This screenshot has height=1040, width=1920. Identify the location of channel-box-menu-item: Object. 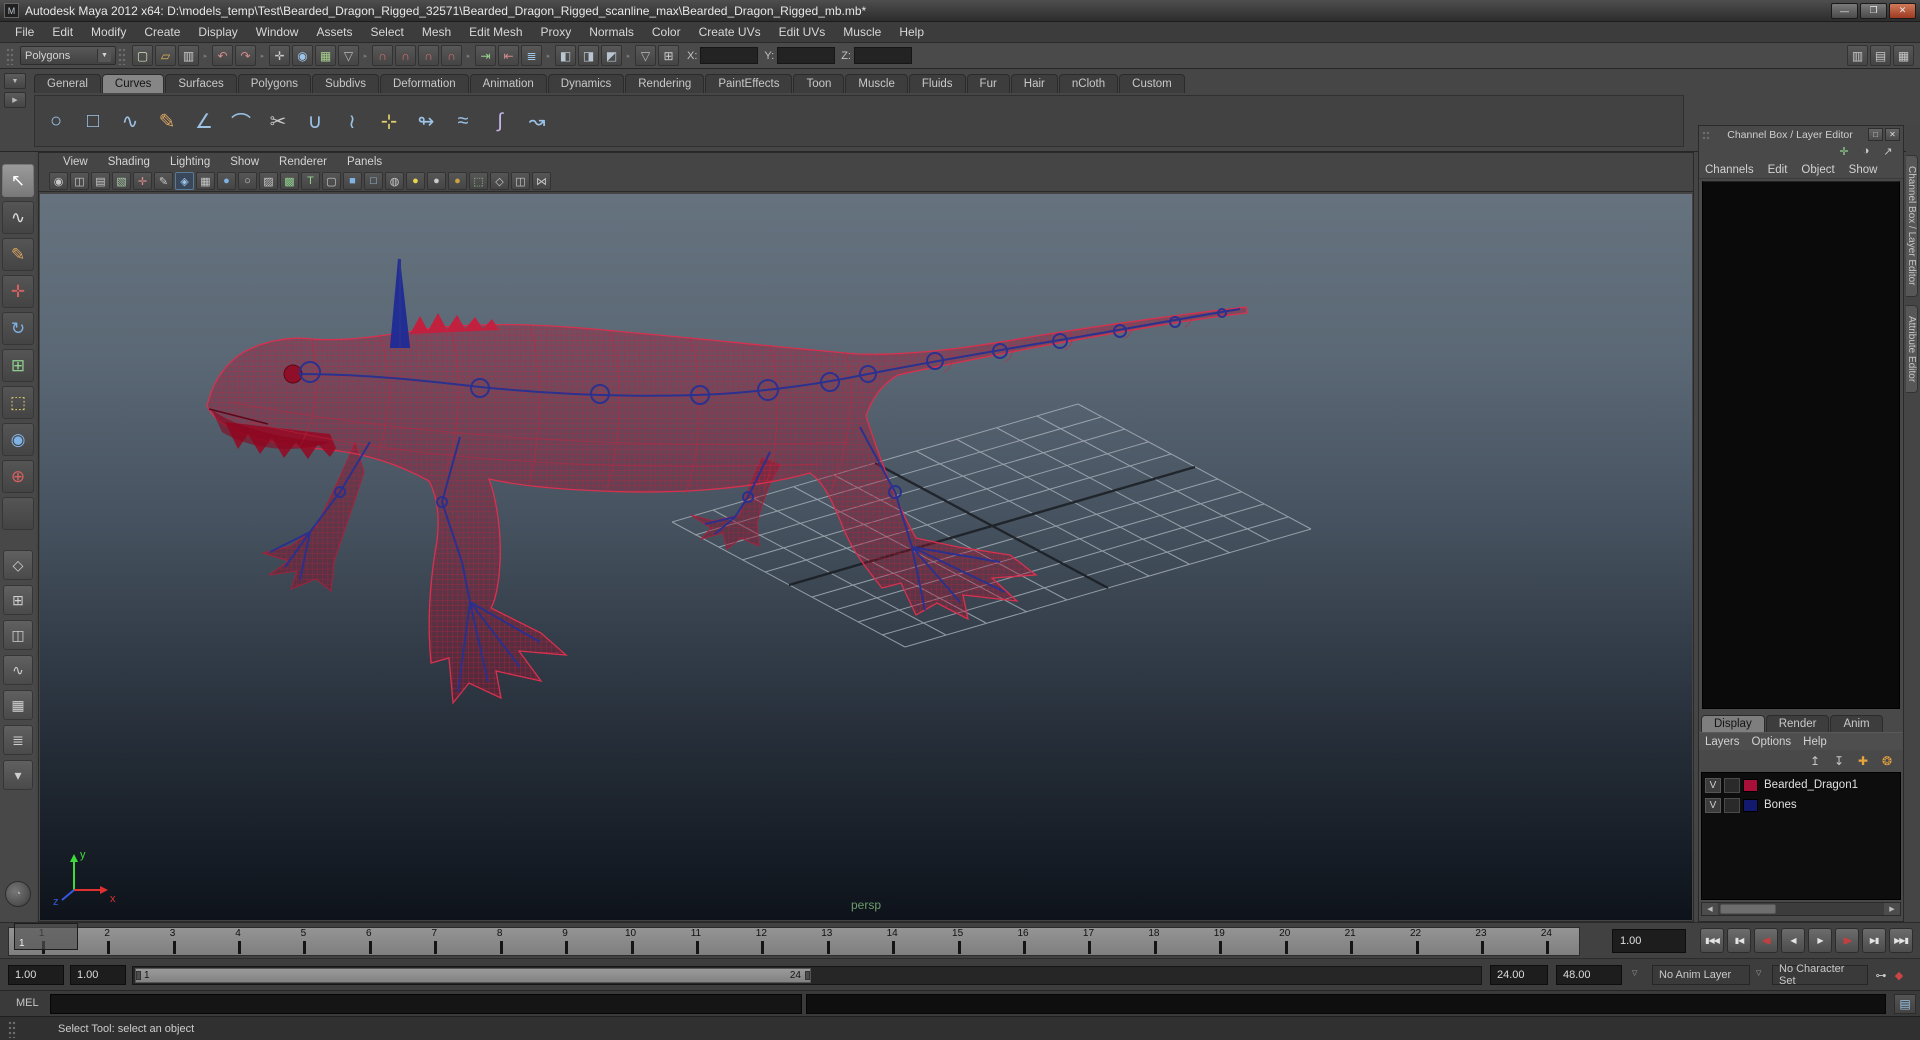
(1817, 170).